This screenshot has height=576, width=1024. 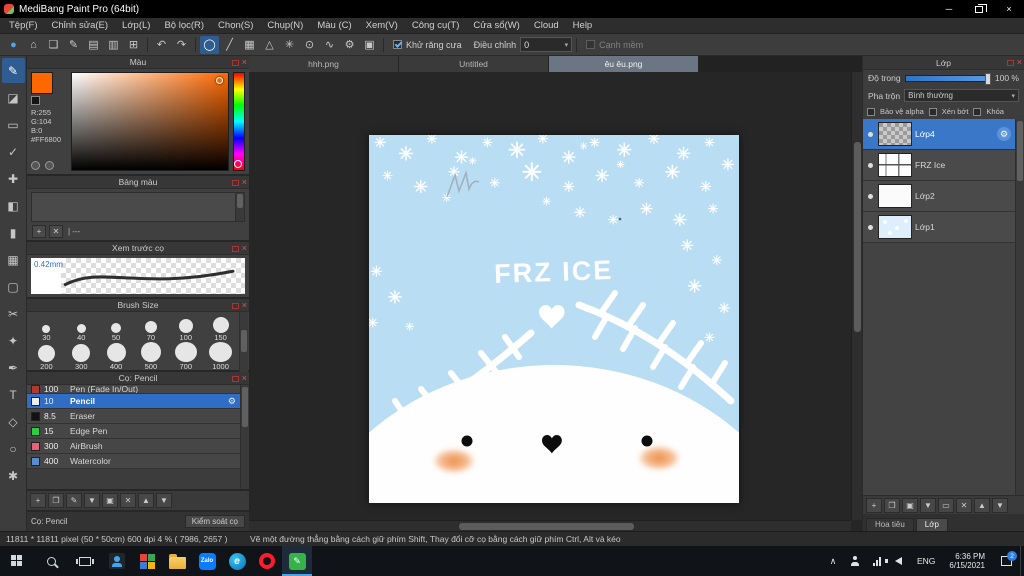 What do you see at coordinates (614, 45) in the screenshot?
I see `soft-edge-checkbox: Cạnh mềm` at bounding box center [614, 45].